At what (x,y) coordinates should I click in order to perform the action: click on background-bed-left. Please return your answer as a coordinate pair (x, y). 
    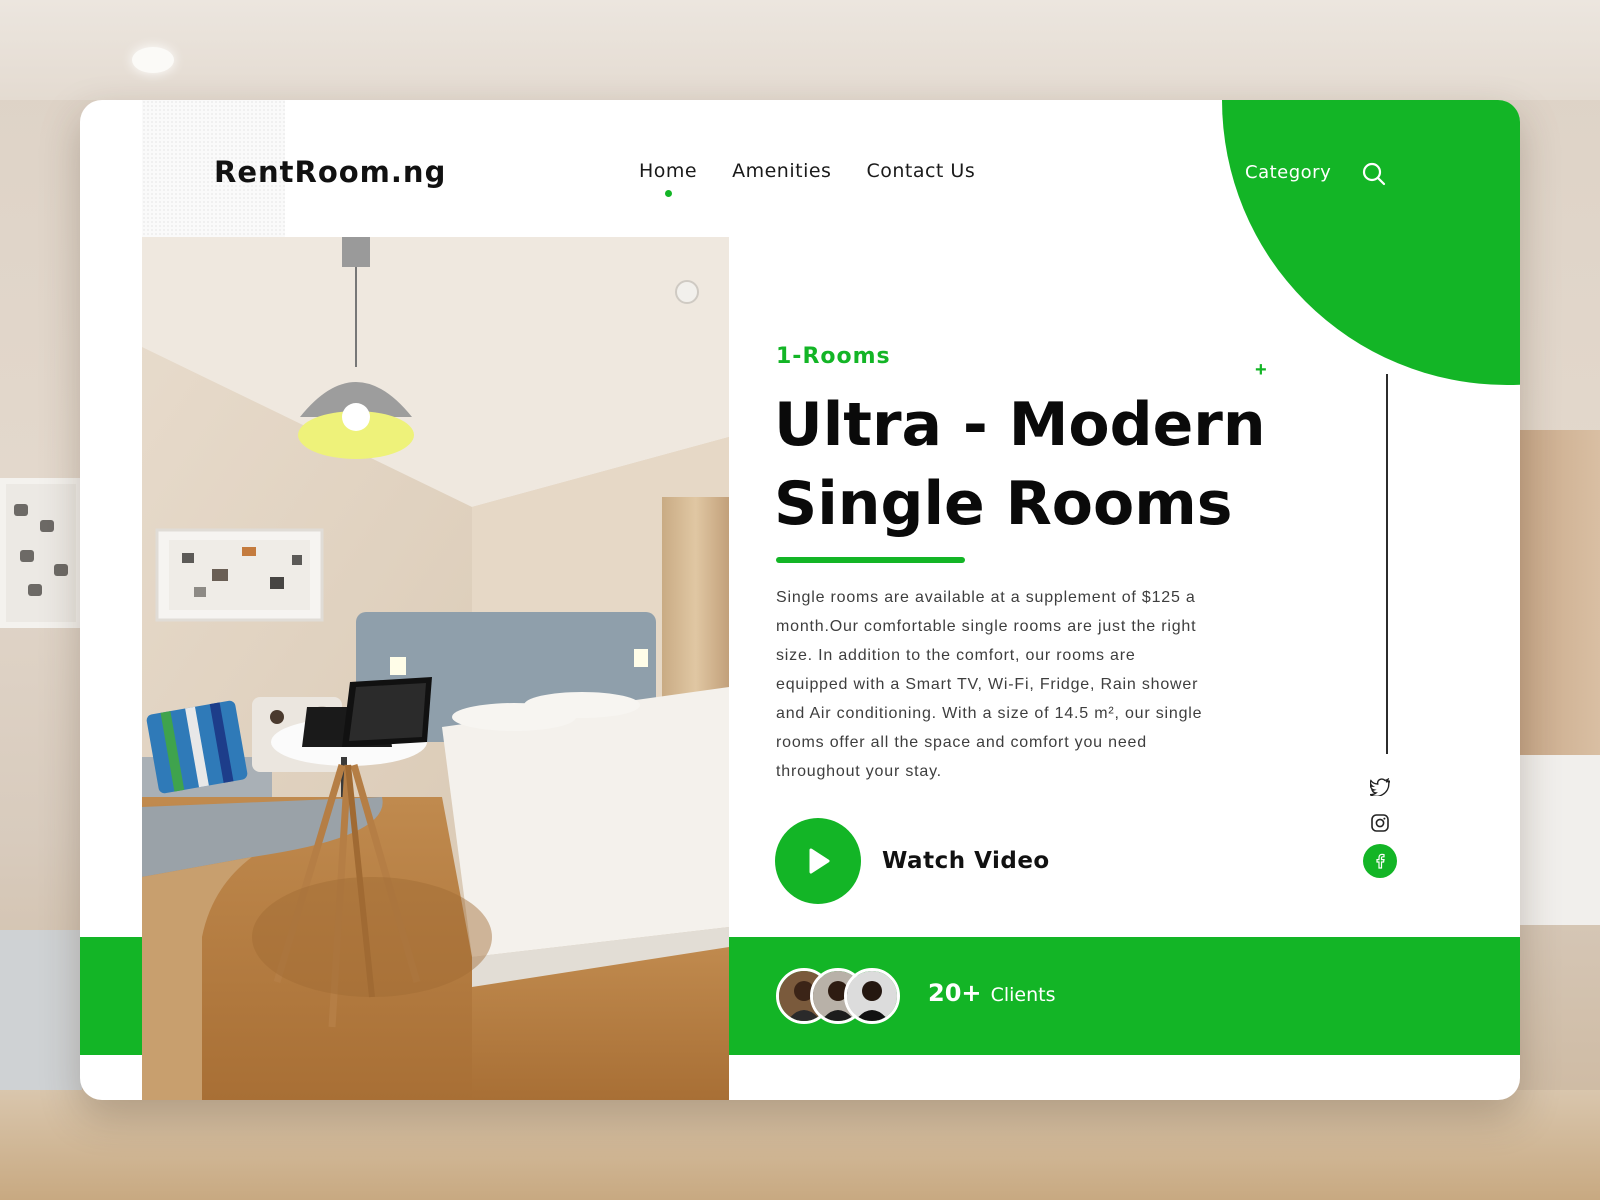
    Looking at the image, I should click on (41, 1010).